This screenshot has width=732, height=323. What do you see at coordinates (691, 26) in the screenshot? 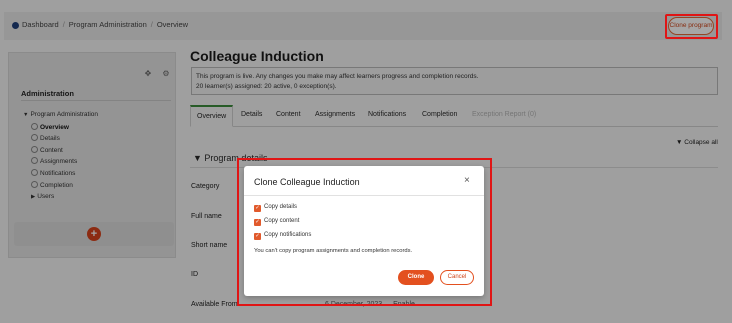
I see `clone-button-highlight` at bounding box center [691, 26].